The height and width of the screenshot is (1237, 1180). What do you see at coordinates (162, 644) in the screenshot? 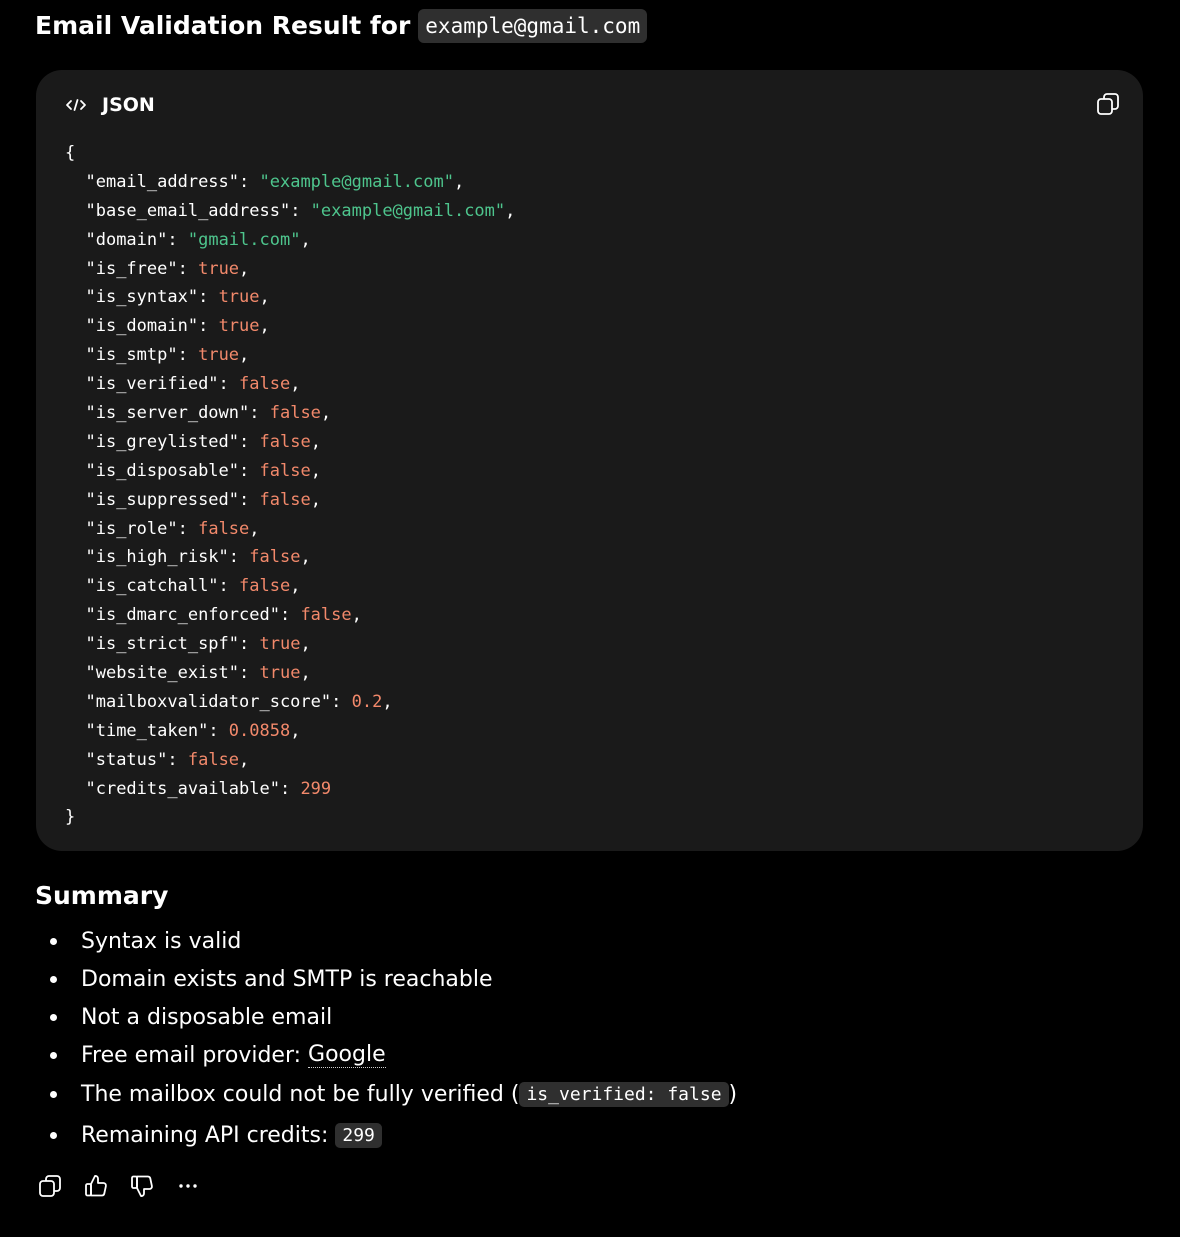
I see `json-key: "is_strict_spf"` at bounding box center [162, 644].